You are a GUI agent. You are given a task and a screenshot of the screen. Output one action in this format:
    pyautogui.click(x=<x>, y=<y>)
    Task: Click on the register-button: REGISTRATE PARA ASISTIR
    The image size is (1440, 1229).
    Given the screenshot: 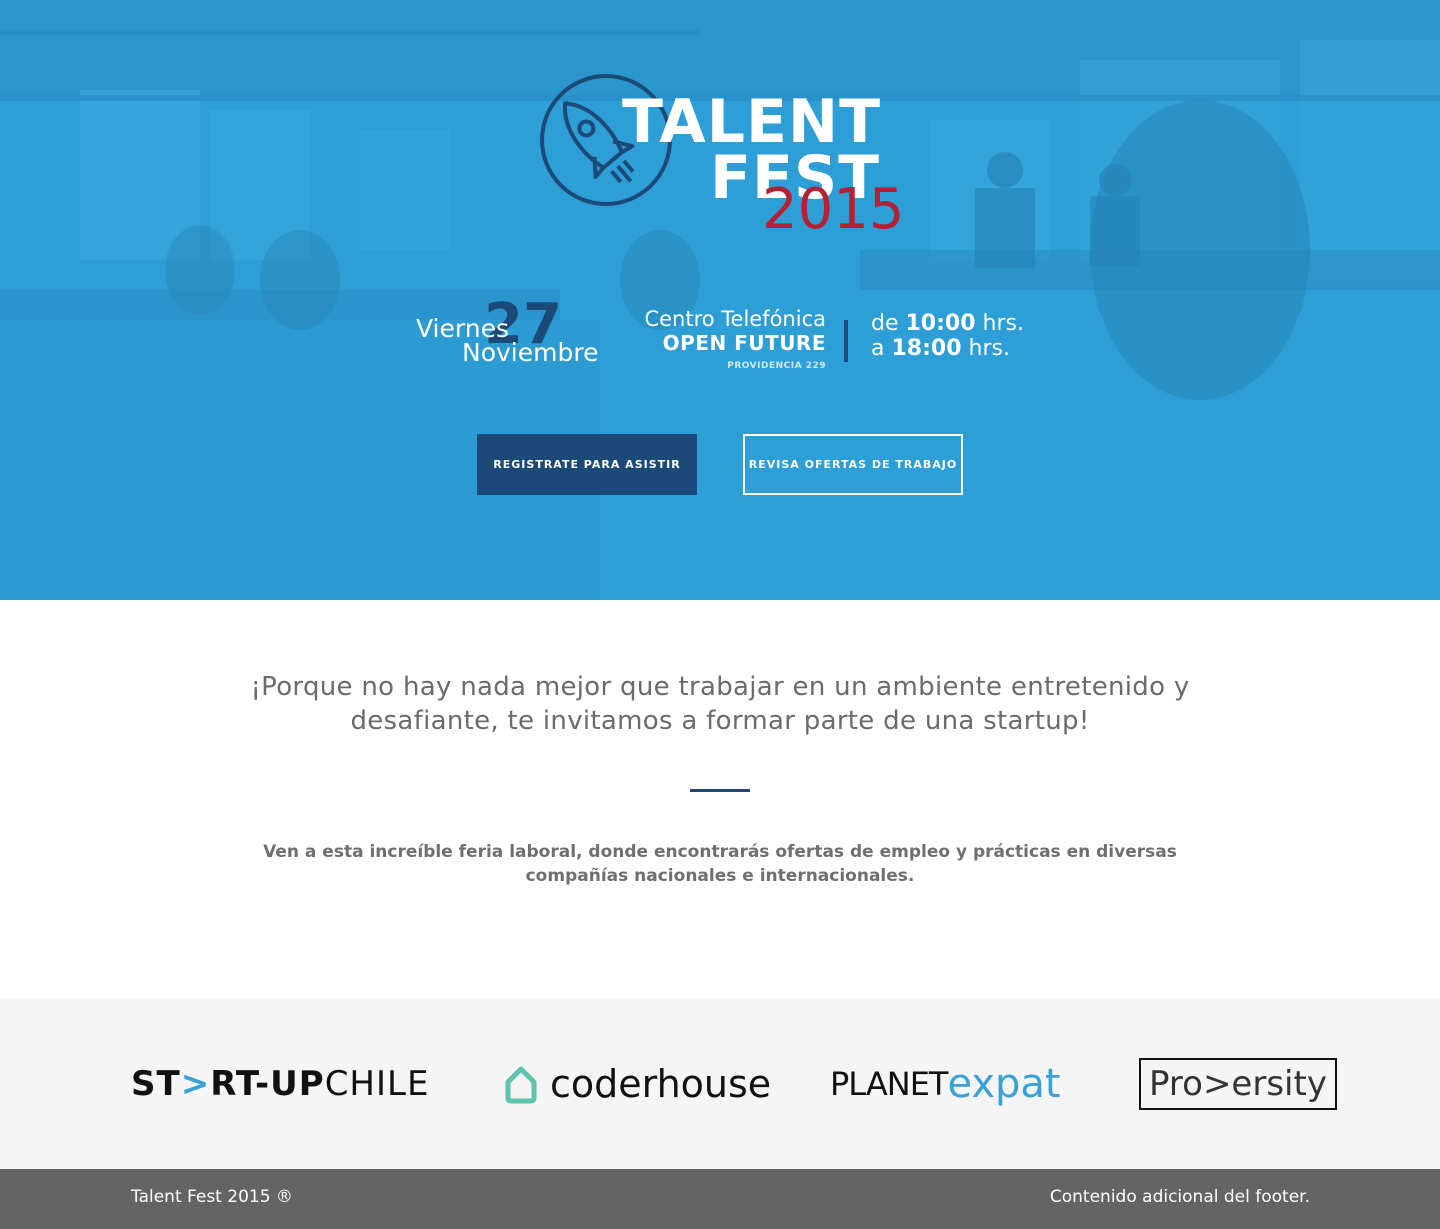 What is the action you would take?
    pyautogui.click(x=587, y=464)
    